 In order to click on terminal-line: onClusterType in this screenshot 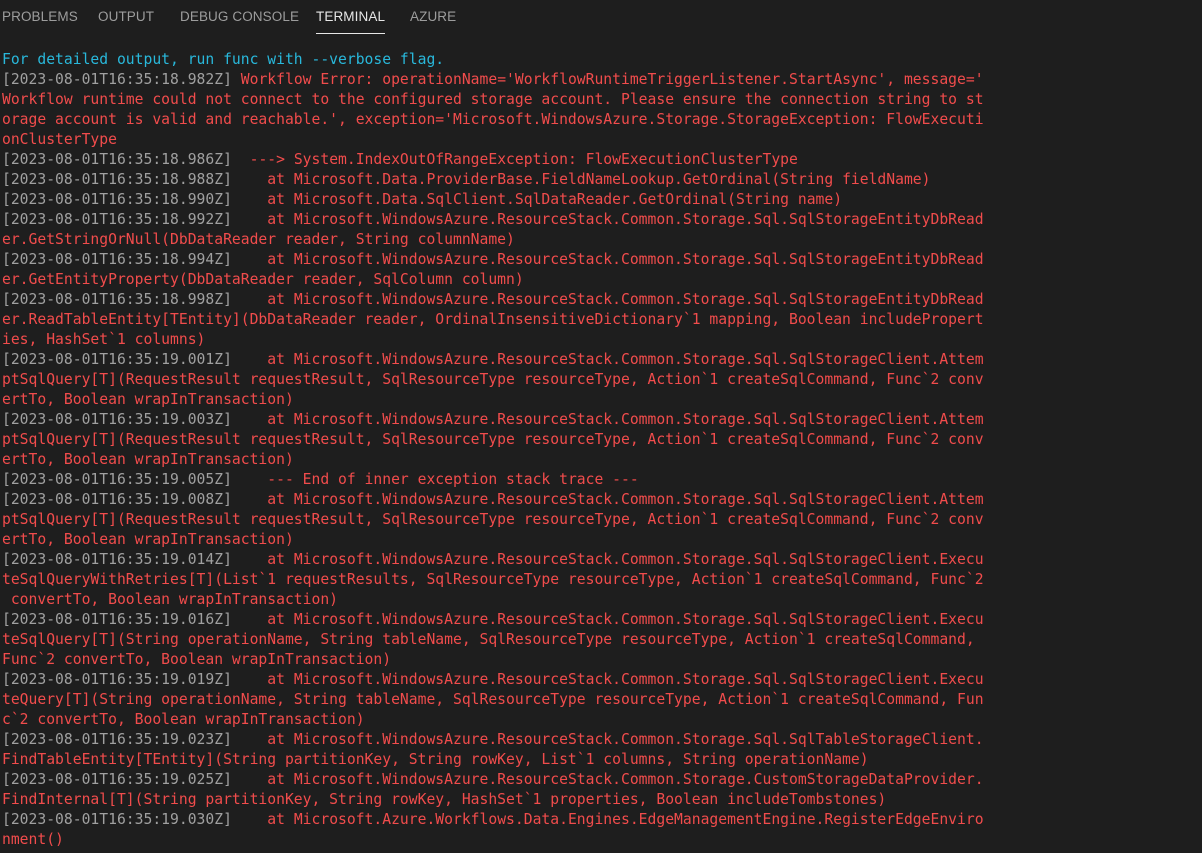, I will do `click(602, 140)`.